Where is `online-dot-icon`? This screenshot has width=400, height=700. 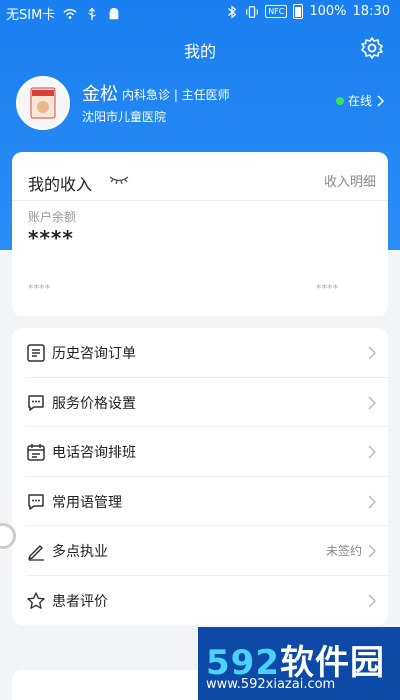 online-dot-icon is located at coordinates (339, 100).